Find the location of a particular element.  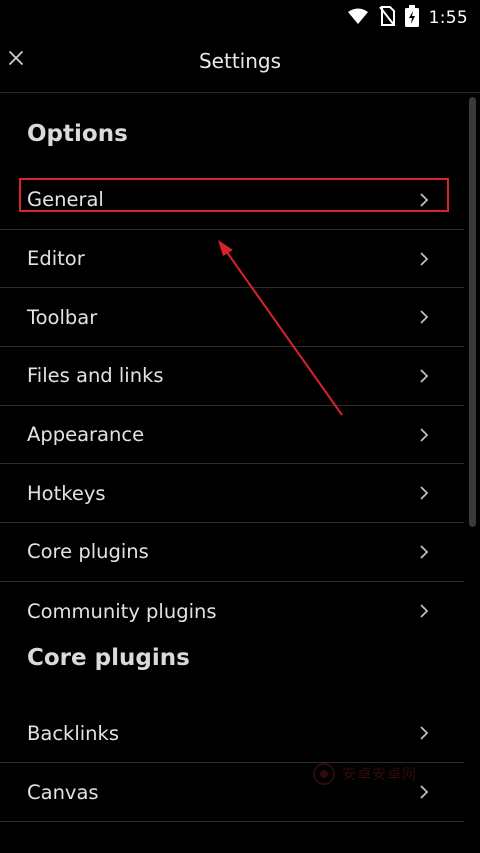

settings-item-label: Editor is located at coordinates (56, 259).